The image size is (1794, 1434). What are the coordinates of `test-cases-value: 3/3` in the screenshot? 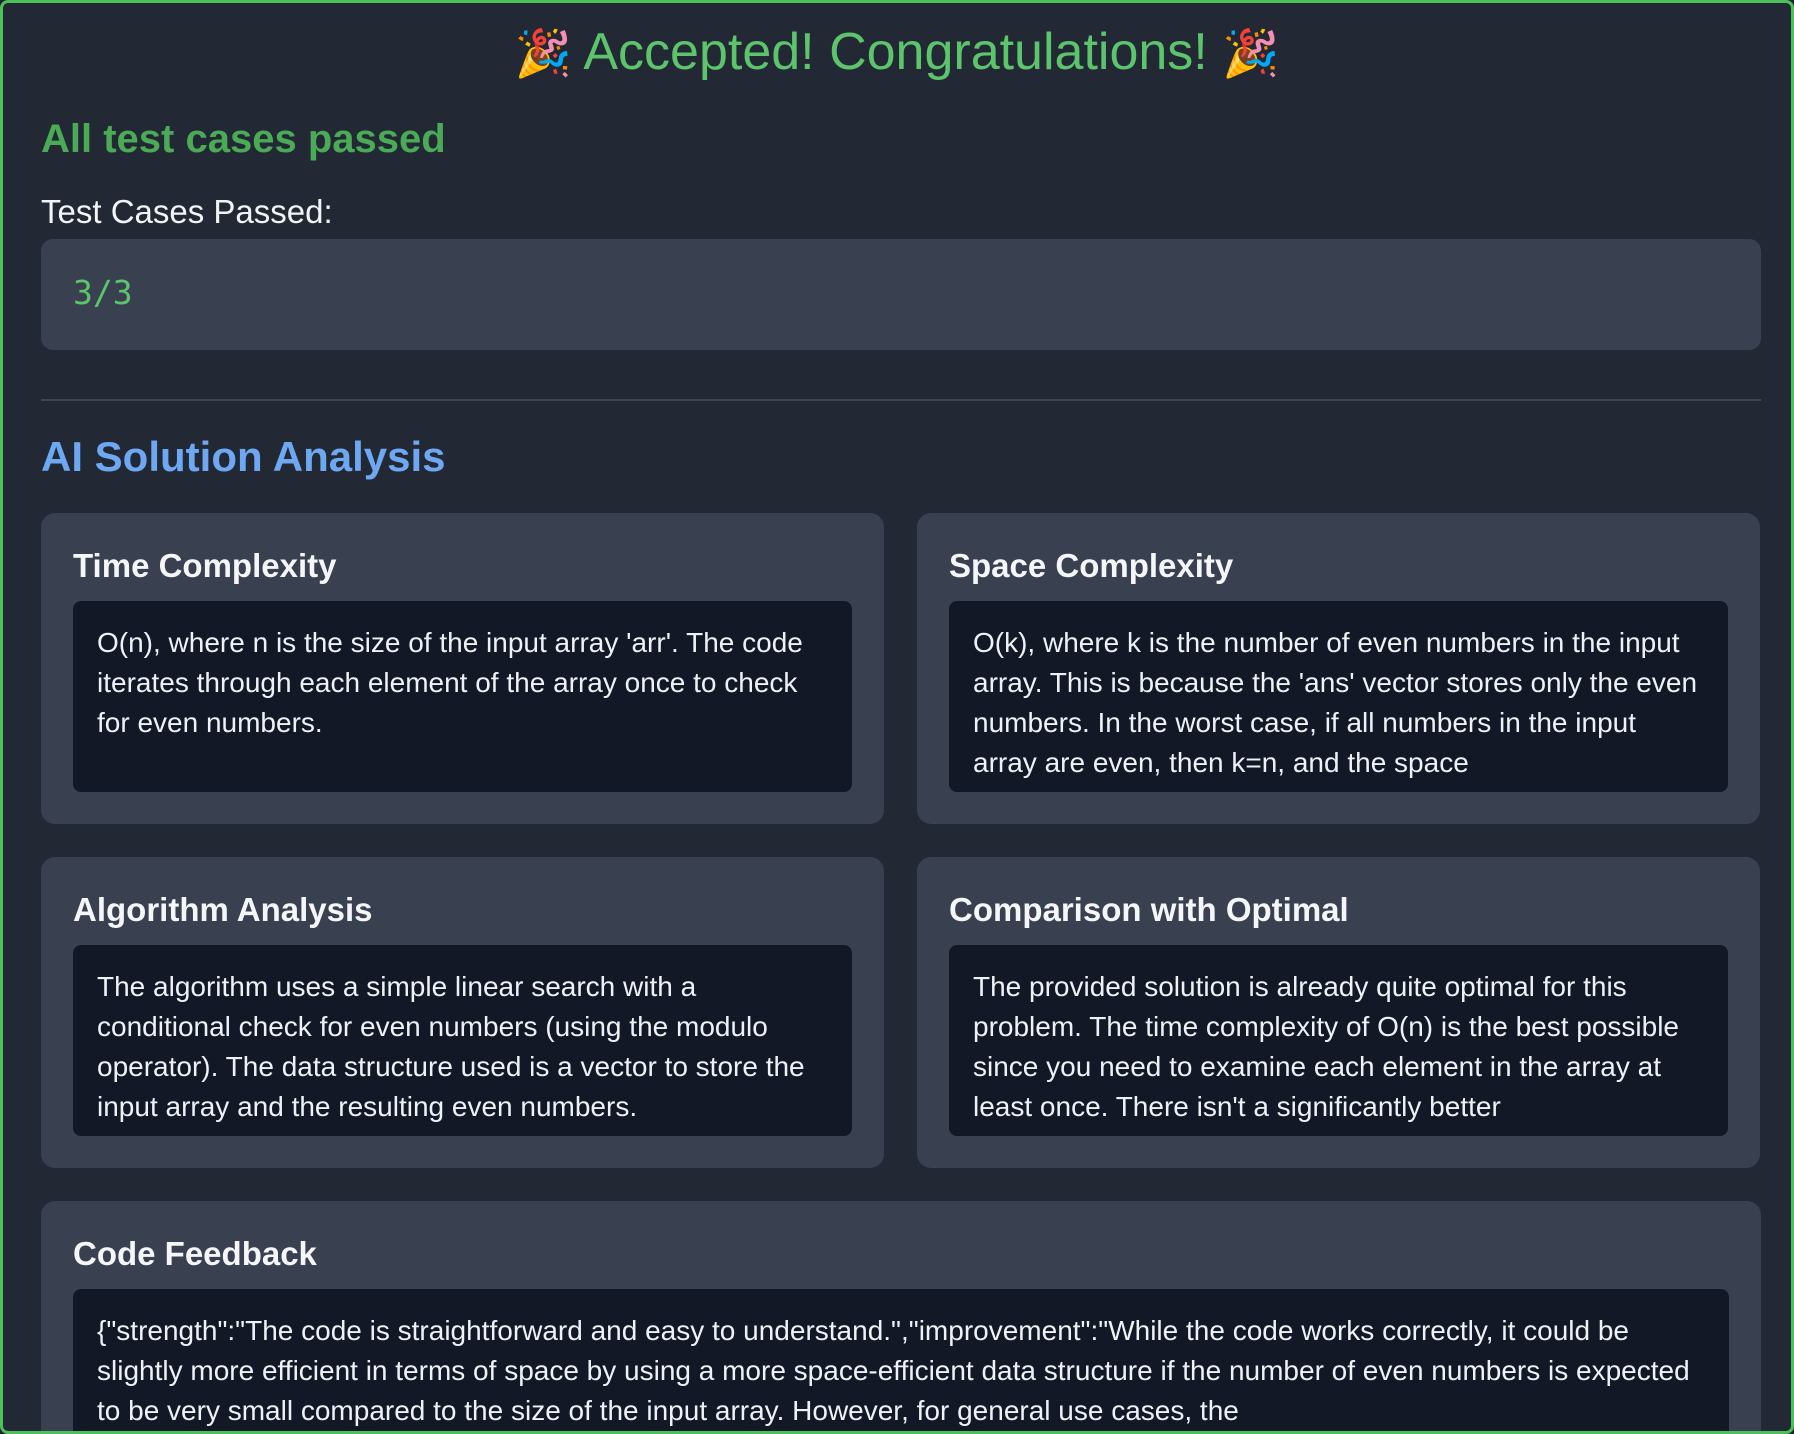 It's located at (103, 292).